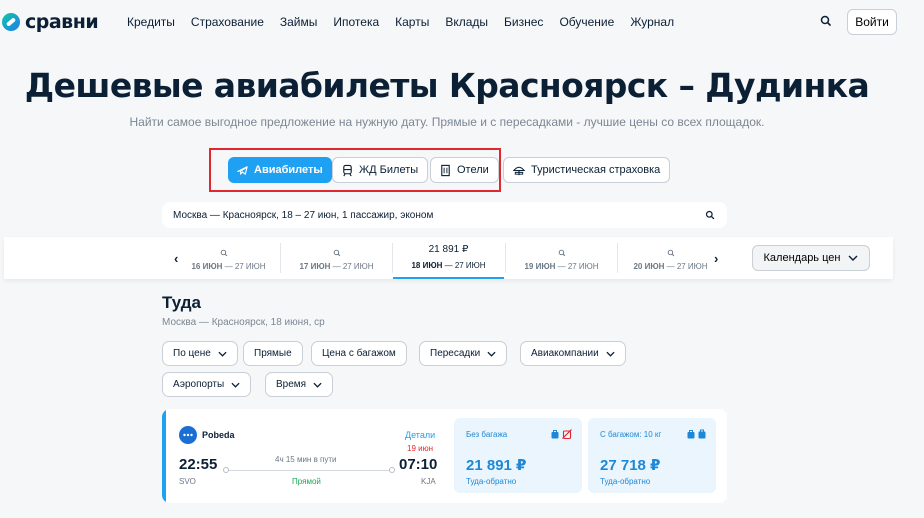 Image resolution: width=924 pixels, height=518 pixels. I want to click on flight-duration: 4ч 15 мин в пути, so click(306, 459).